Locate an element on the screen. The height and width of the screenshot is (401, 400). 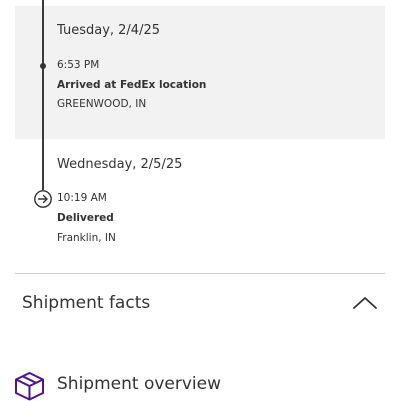
event-date: Tuesday, 2/4/25 is located at coordinates (108, 30).